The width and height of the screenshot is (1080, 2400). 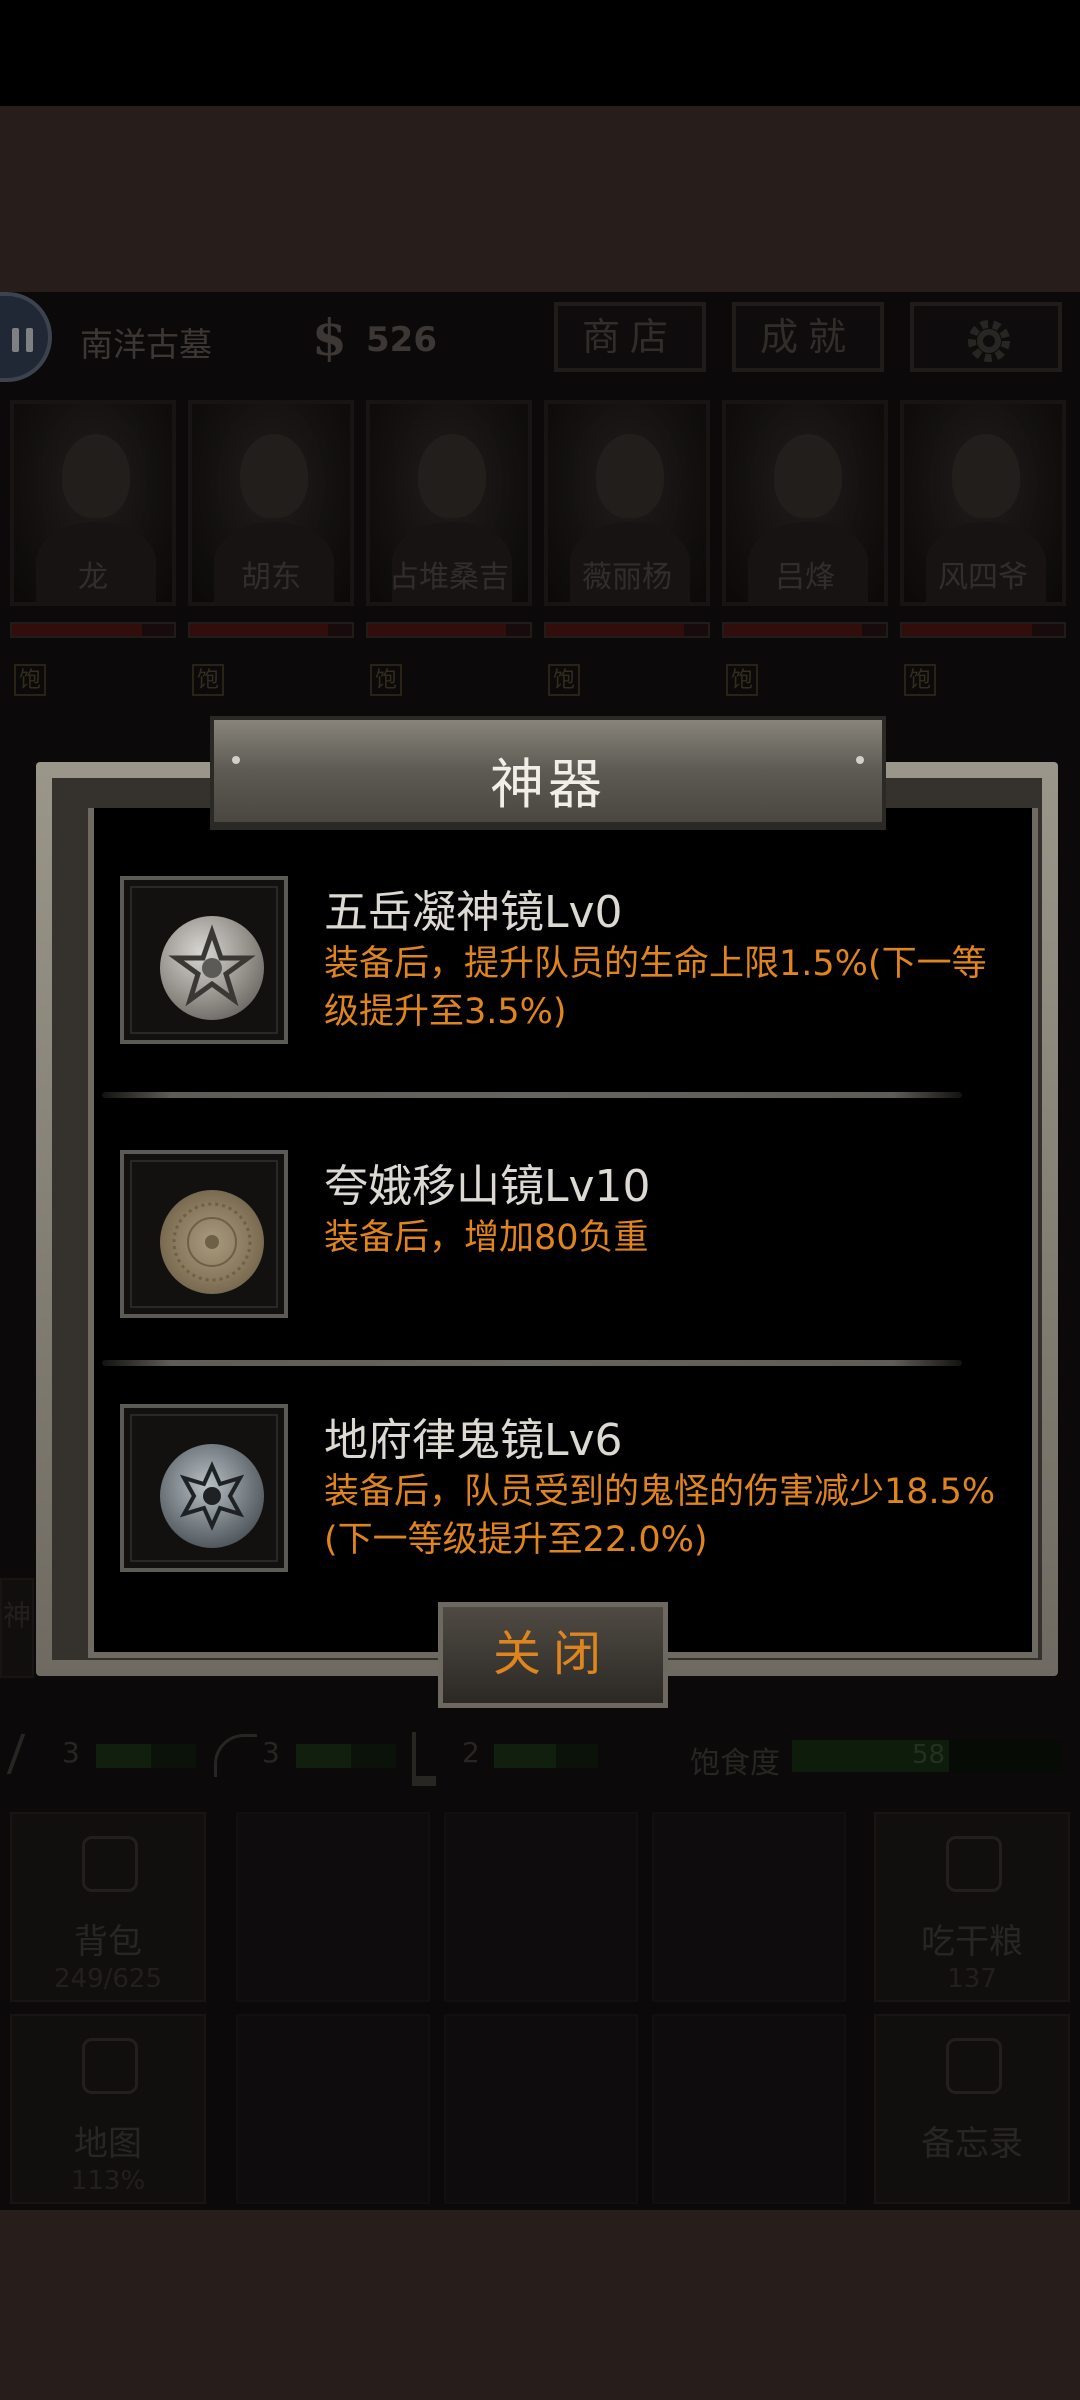 I want to click on side-tab: 神, so click(x=17, y=1628).